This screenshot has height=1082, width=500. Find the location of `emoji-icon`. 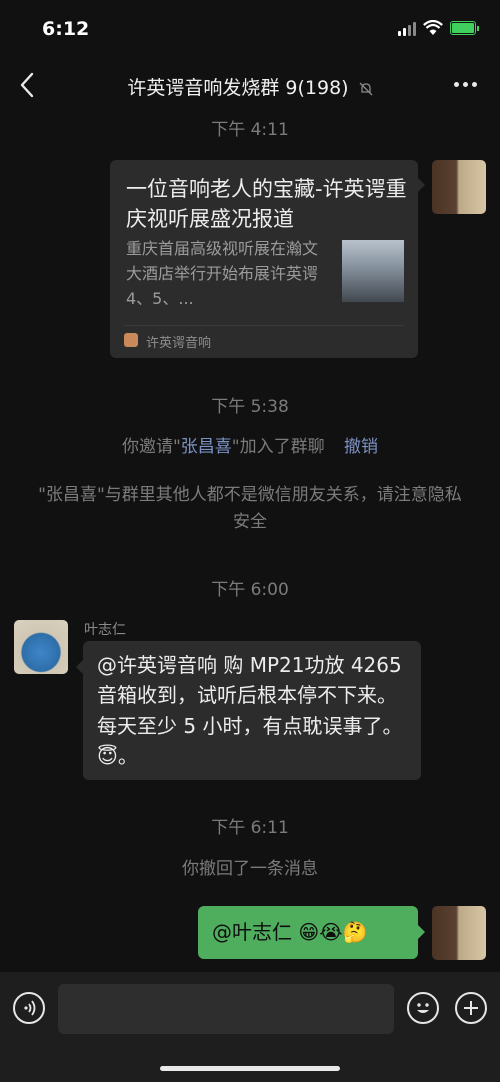

emoji-icon is located at coordinates (423, 1008).